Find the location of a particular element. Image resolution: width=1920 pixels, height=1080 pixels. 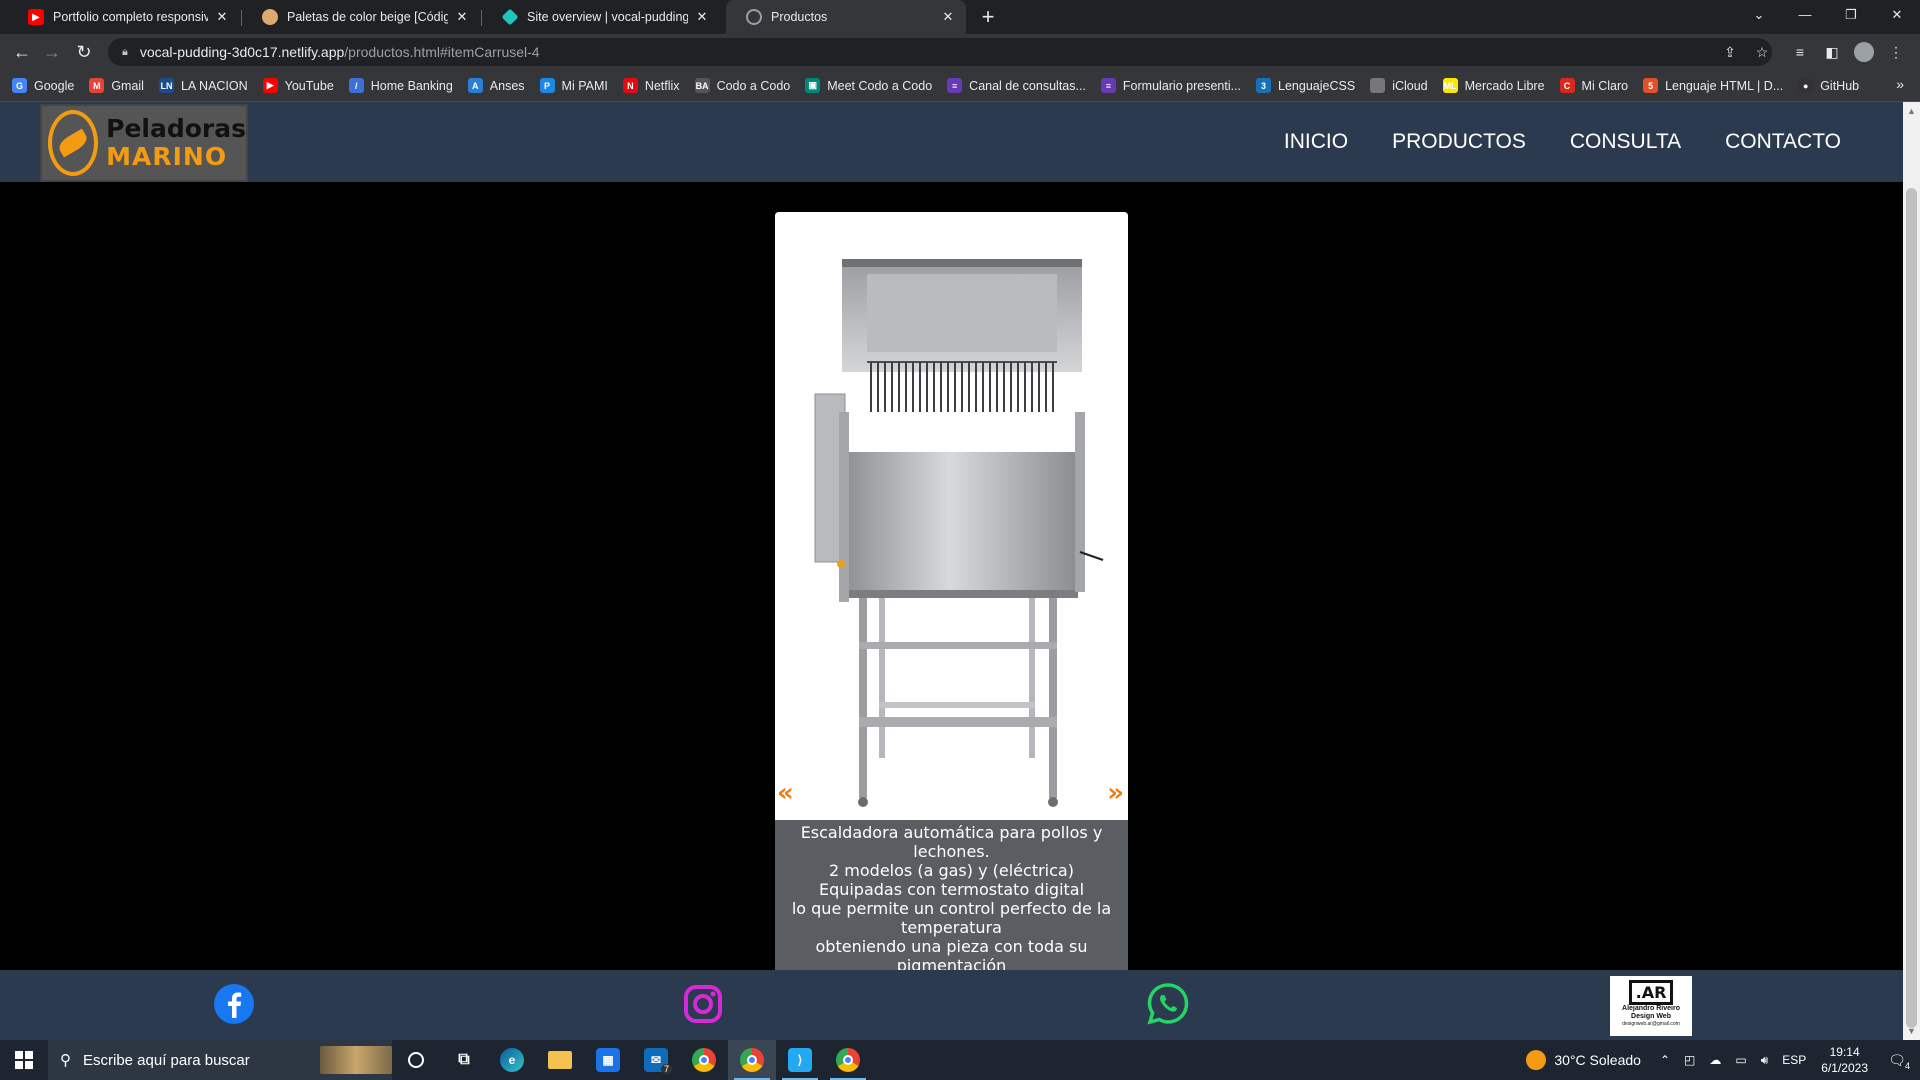

nav-link-productos: PRODUCTOS is located at coordinates (1459, 142).